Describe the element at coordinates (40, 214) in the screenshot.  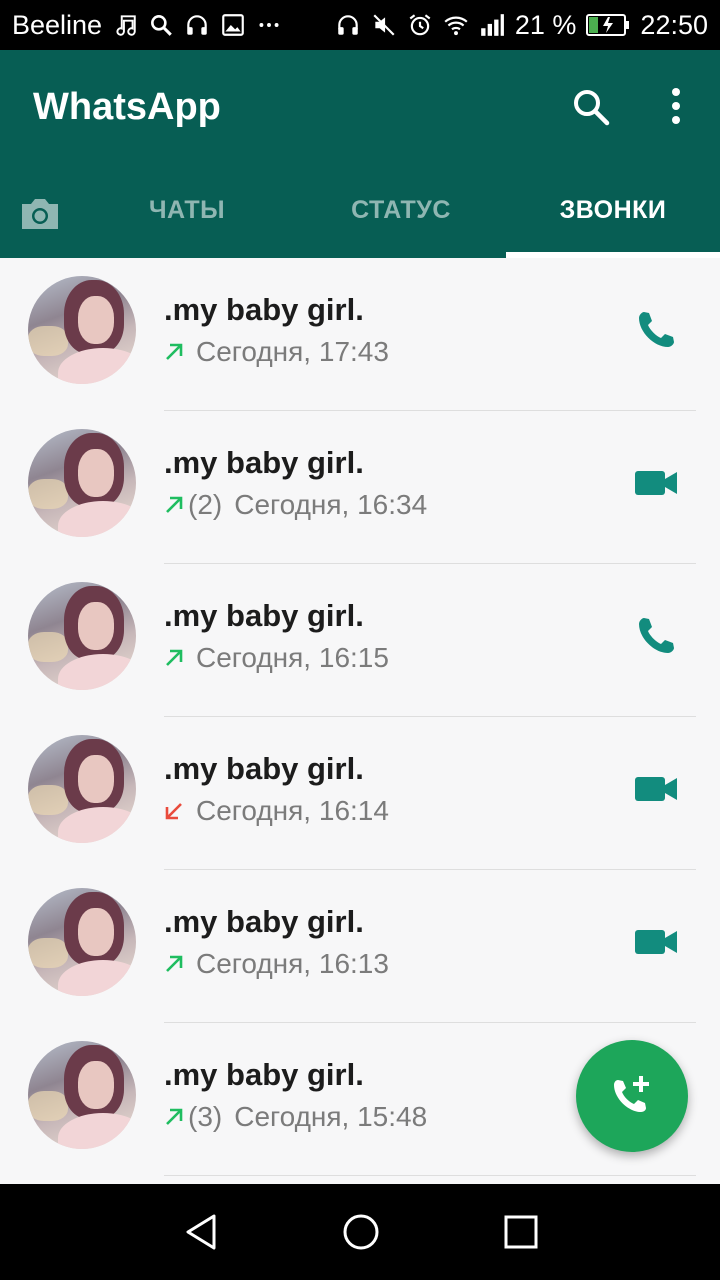
I see `camera-icon` at that location.